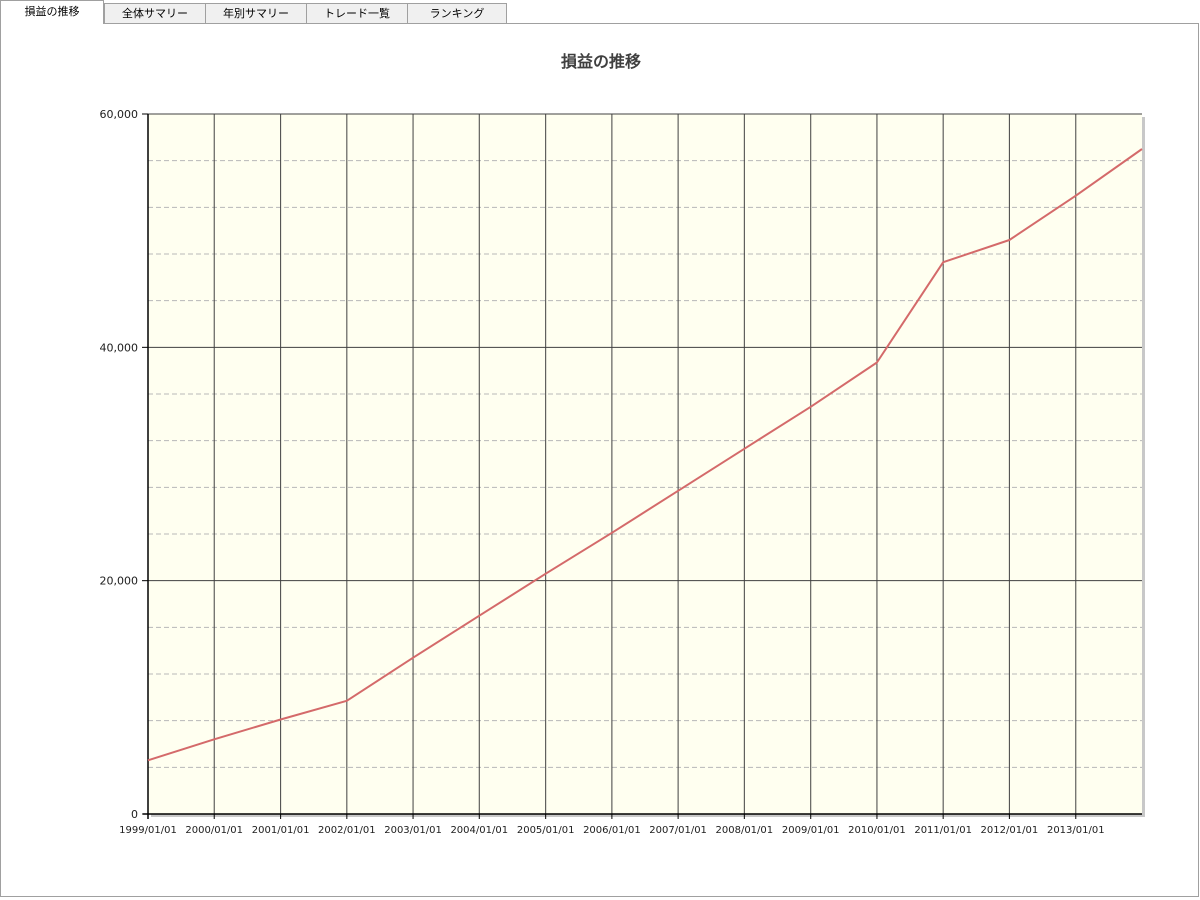  Describe the element at coordinates (357, 13) in the screenshot. I see `tab-trade-list: トレード一覧` at that location.